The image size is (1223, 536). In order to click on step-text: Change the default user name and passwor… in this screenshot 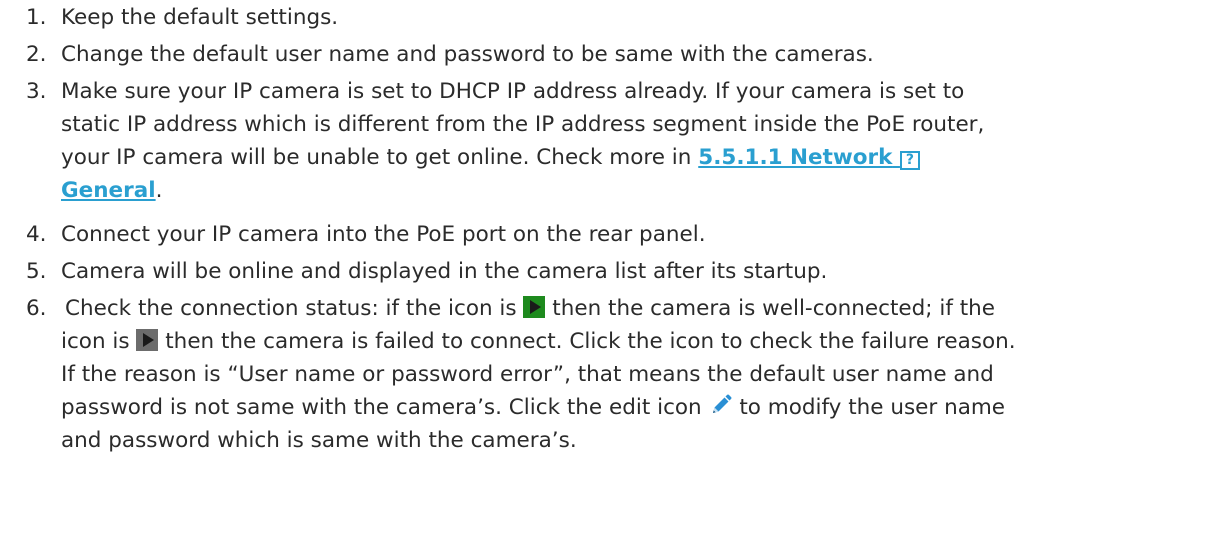, I will do `click(467, 54)`.